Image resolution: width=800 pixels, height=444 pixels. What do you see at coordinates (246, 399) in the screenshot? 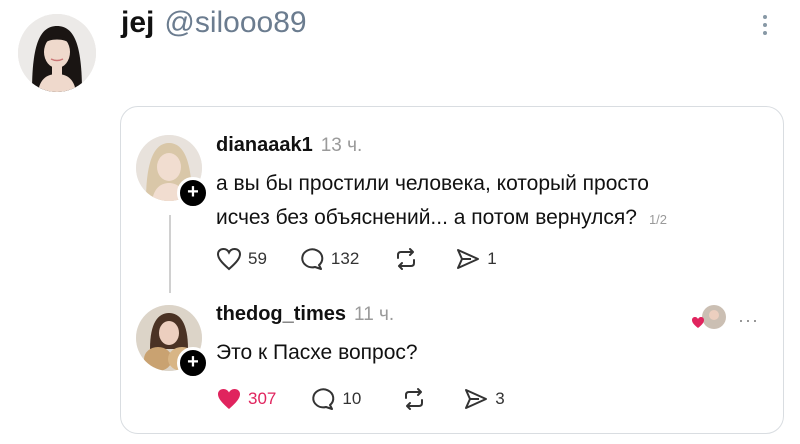
I see `like-button: 307` at bounding box center [246, 399].